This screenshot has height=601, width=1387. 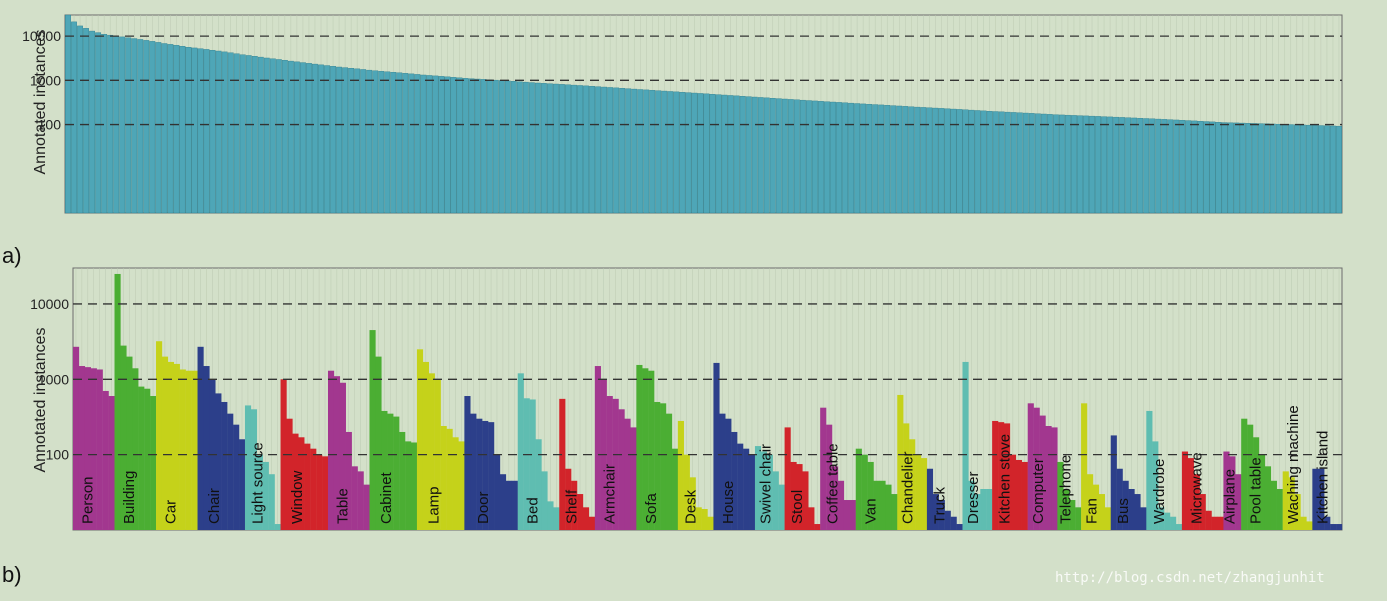 What do you see at coordinates (214, 506) in the screenshot?
I see `group-label: Chair` at bounding box center [214, 506].